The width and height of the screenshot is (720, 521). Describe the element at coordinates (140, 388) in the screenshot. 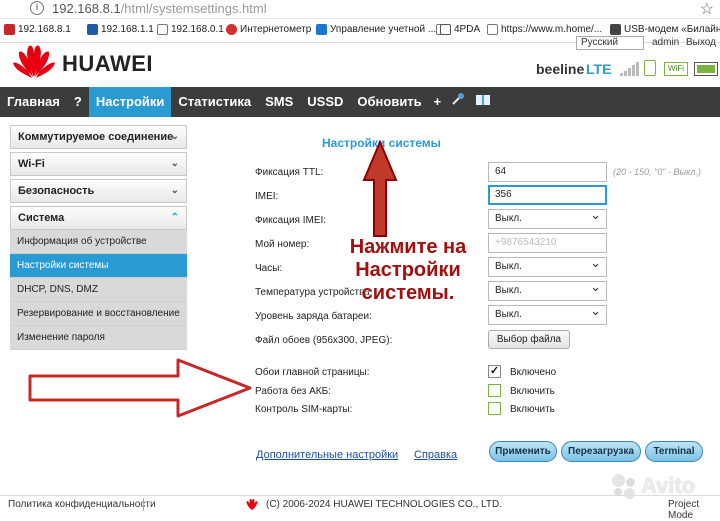

I see `right-arrow-annotation-icon` at that location.